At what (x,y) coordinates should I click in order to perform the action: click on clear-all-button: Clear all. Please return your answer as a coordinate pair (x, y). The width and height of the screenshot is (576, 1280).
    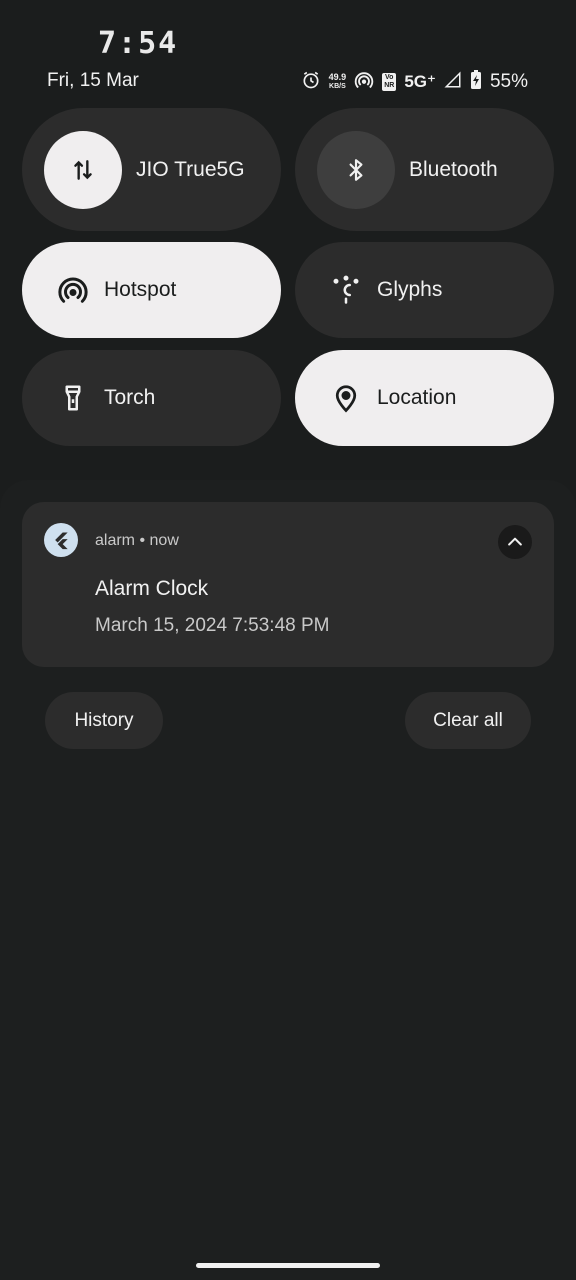
    Looking at the image, I should click on (468, 720).